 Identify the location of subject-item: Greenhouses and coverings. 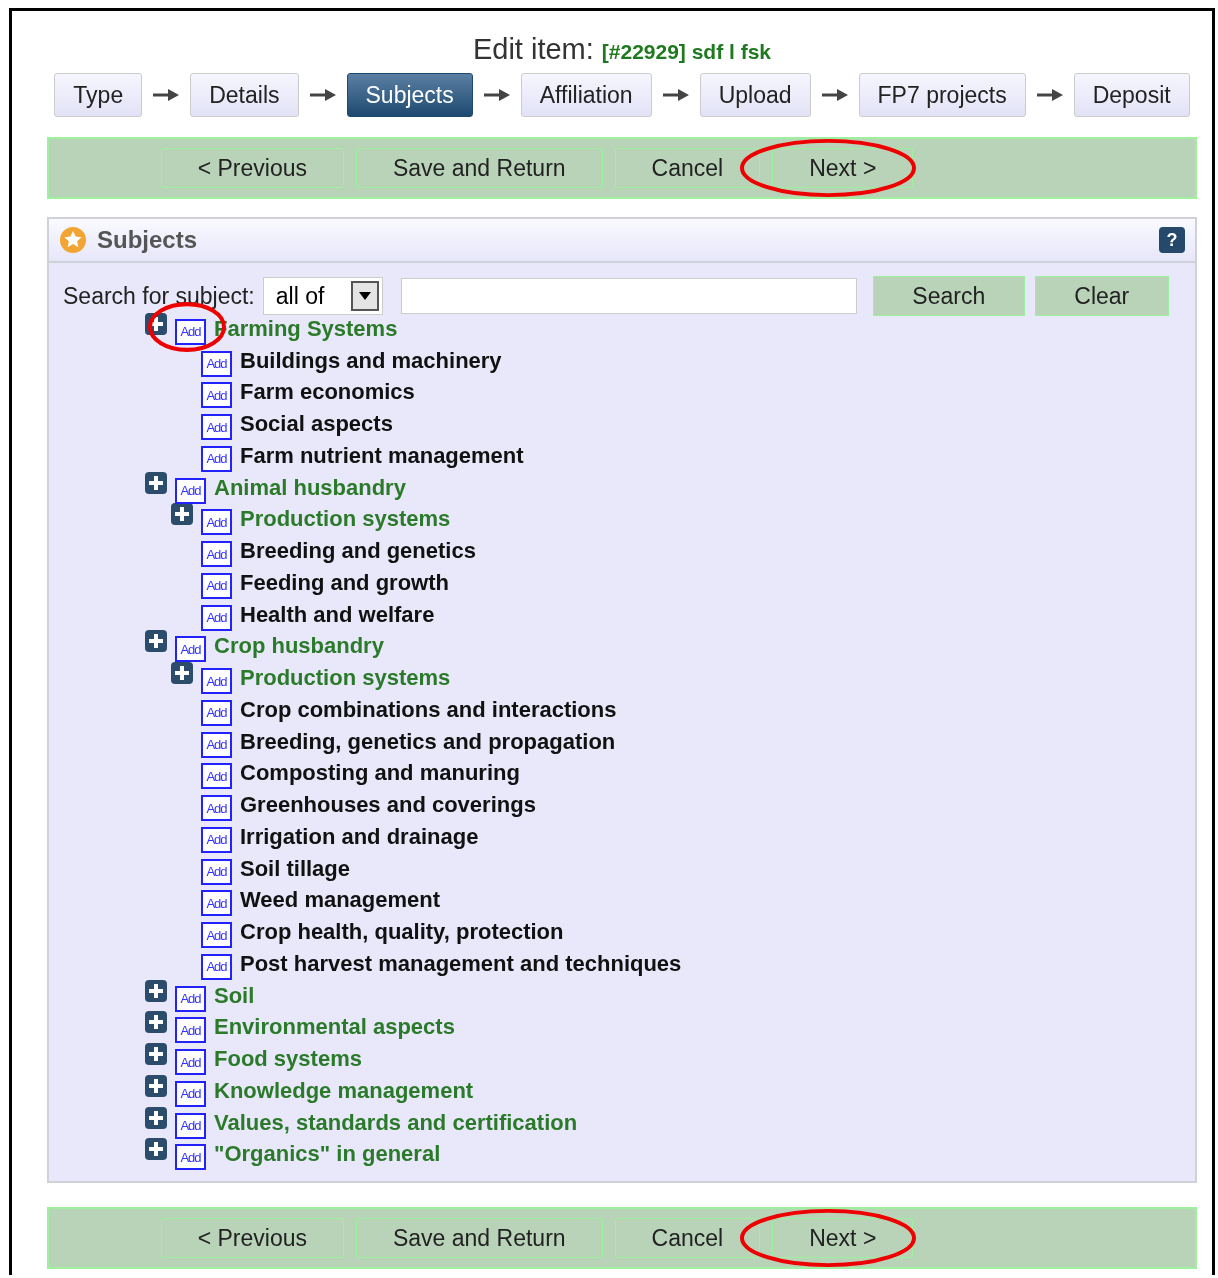
(388, 805).